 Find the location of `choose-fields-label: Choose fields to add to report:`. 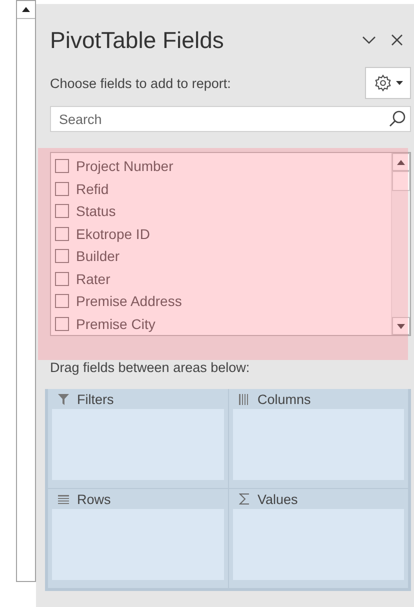

choose-fields-label: Choose fields to add to report: is located at coordinates (141, 83).